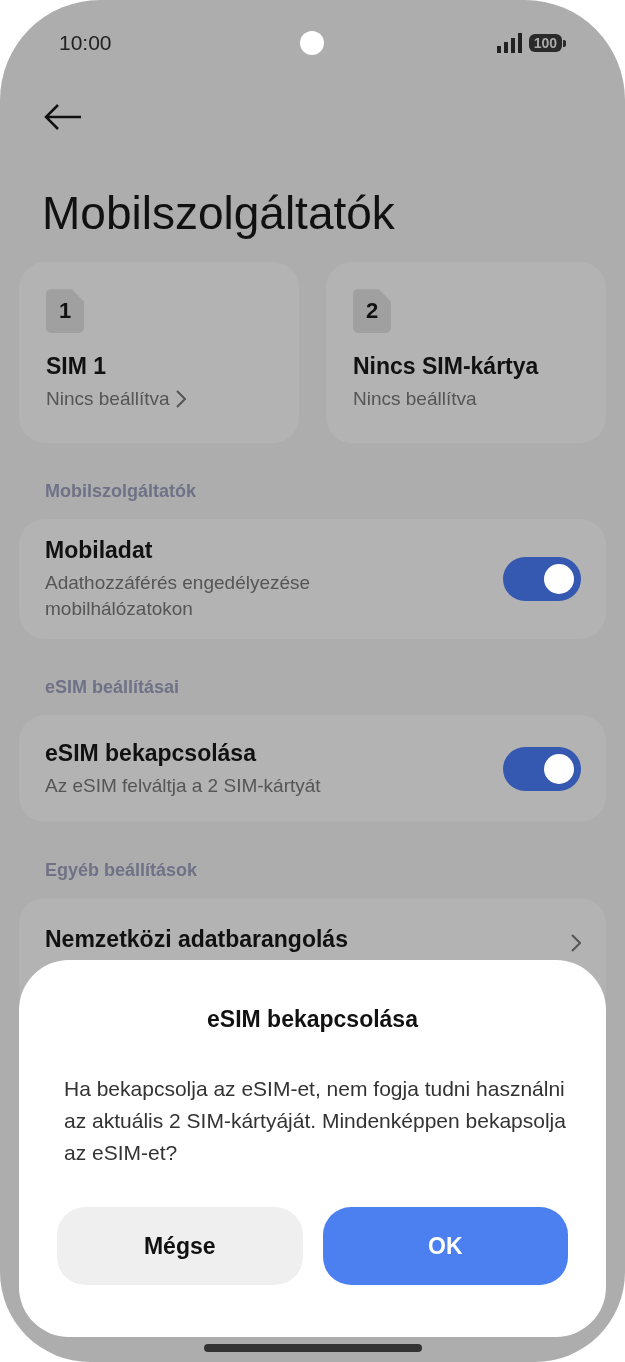 The height and width of the screenshot is (1362, 625). What do you see at coordinates (178, 596) in the screenshot?
I see `item-subtitle: Adathozzáférés engedélyezése mobilhálózatokon` at bounding box center [178, 596].